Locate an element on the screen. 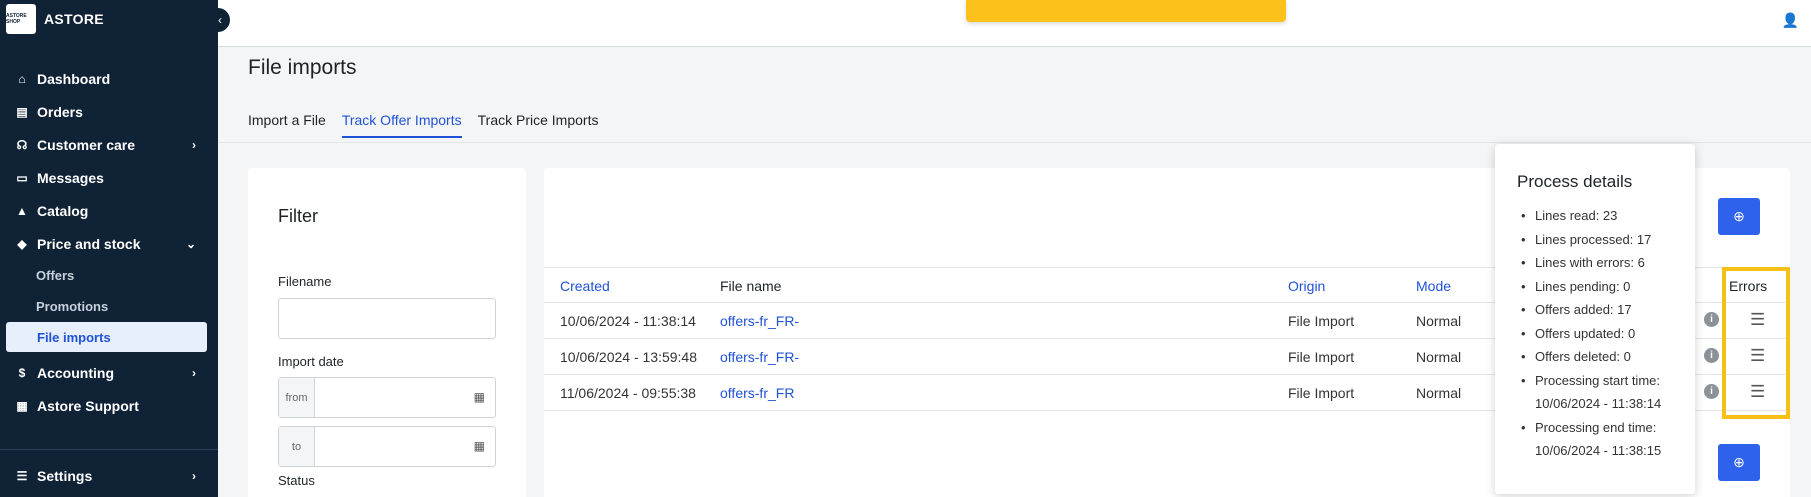 This screenshot has width=1811, height=497. tab-track-offer-imports: Track Offer Imports is located at coordinates (401, 125).